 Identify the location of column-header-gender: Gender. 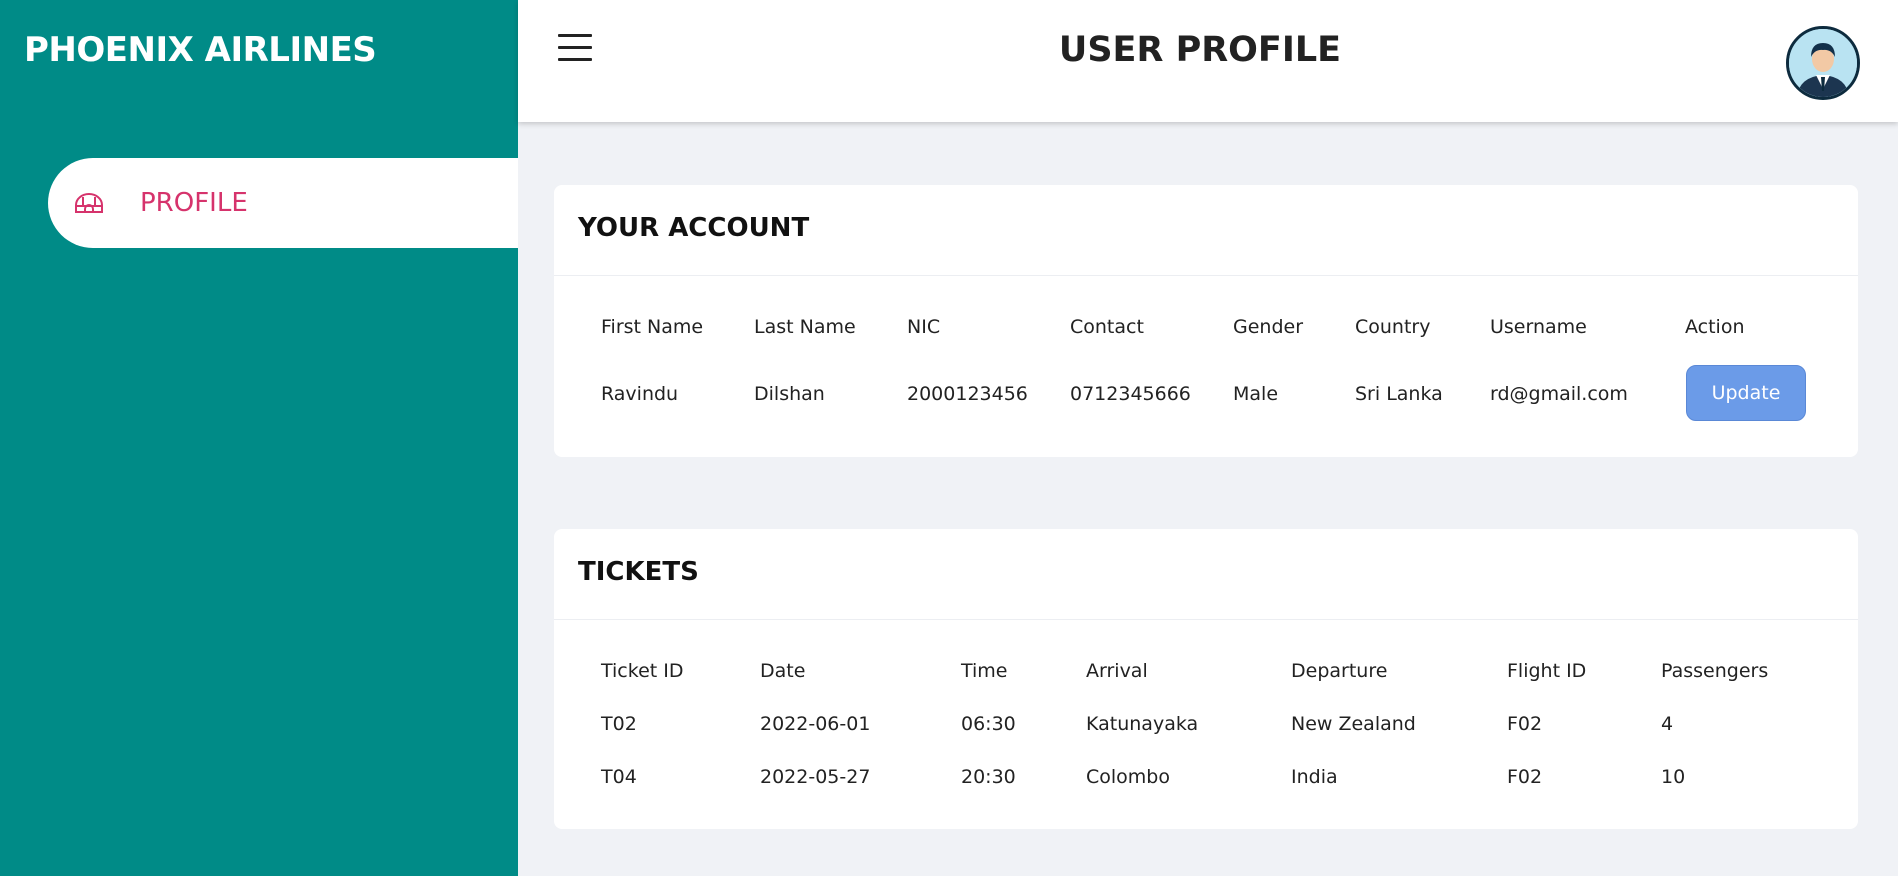
(1268, 327).